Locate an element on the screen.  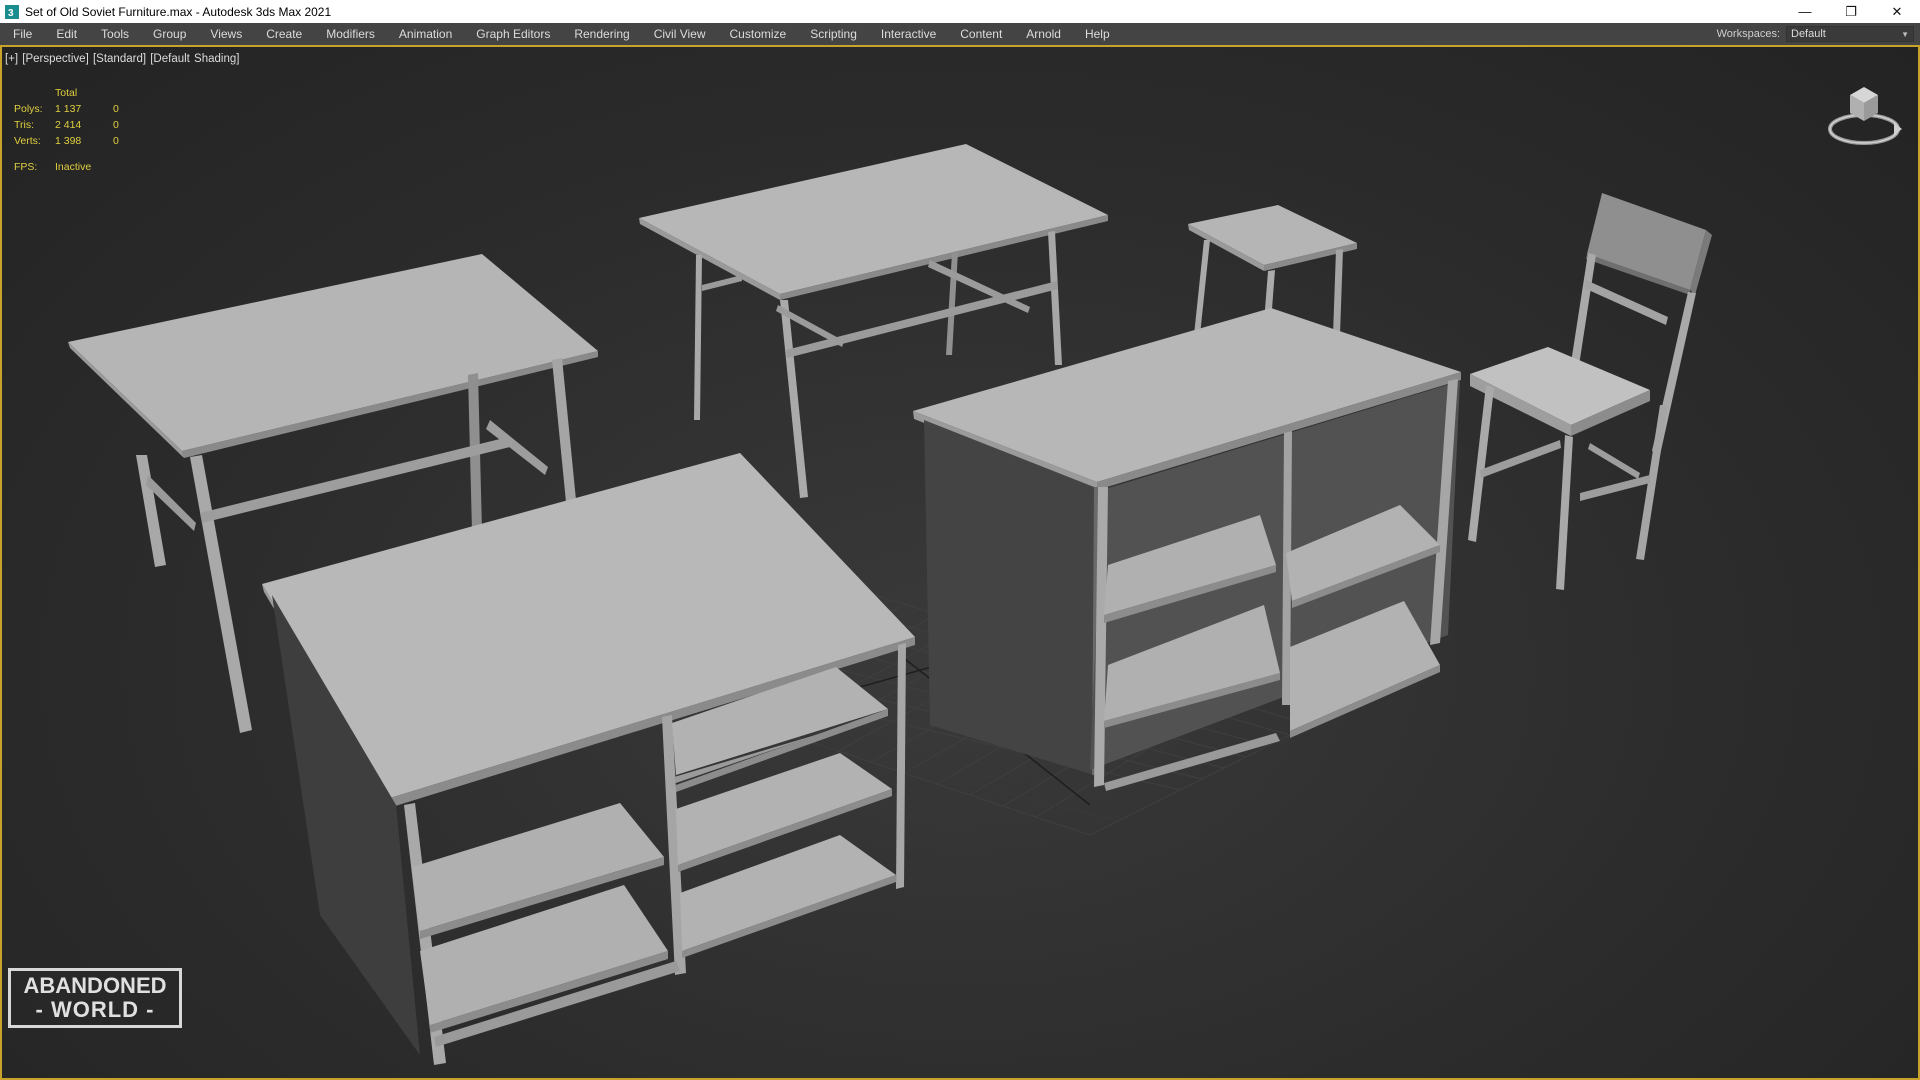
menu-create: Create is located at coordinates (284, 34).